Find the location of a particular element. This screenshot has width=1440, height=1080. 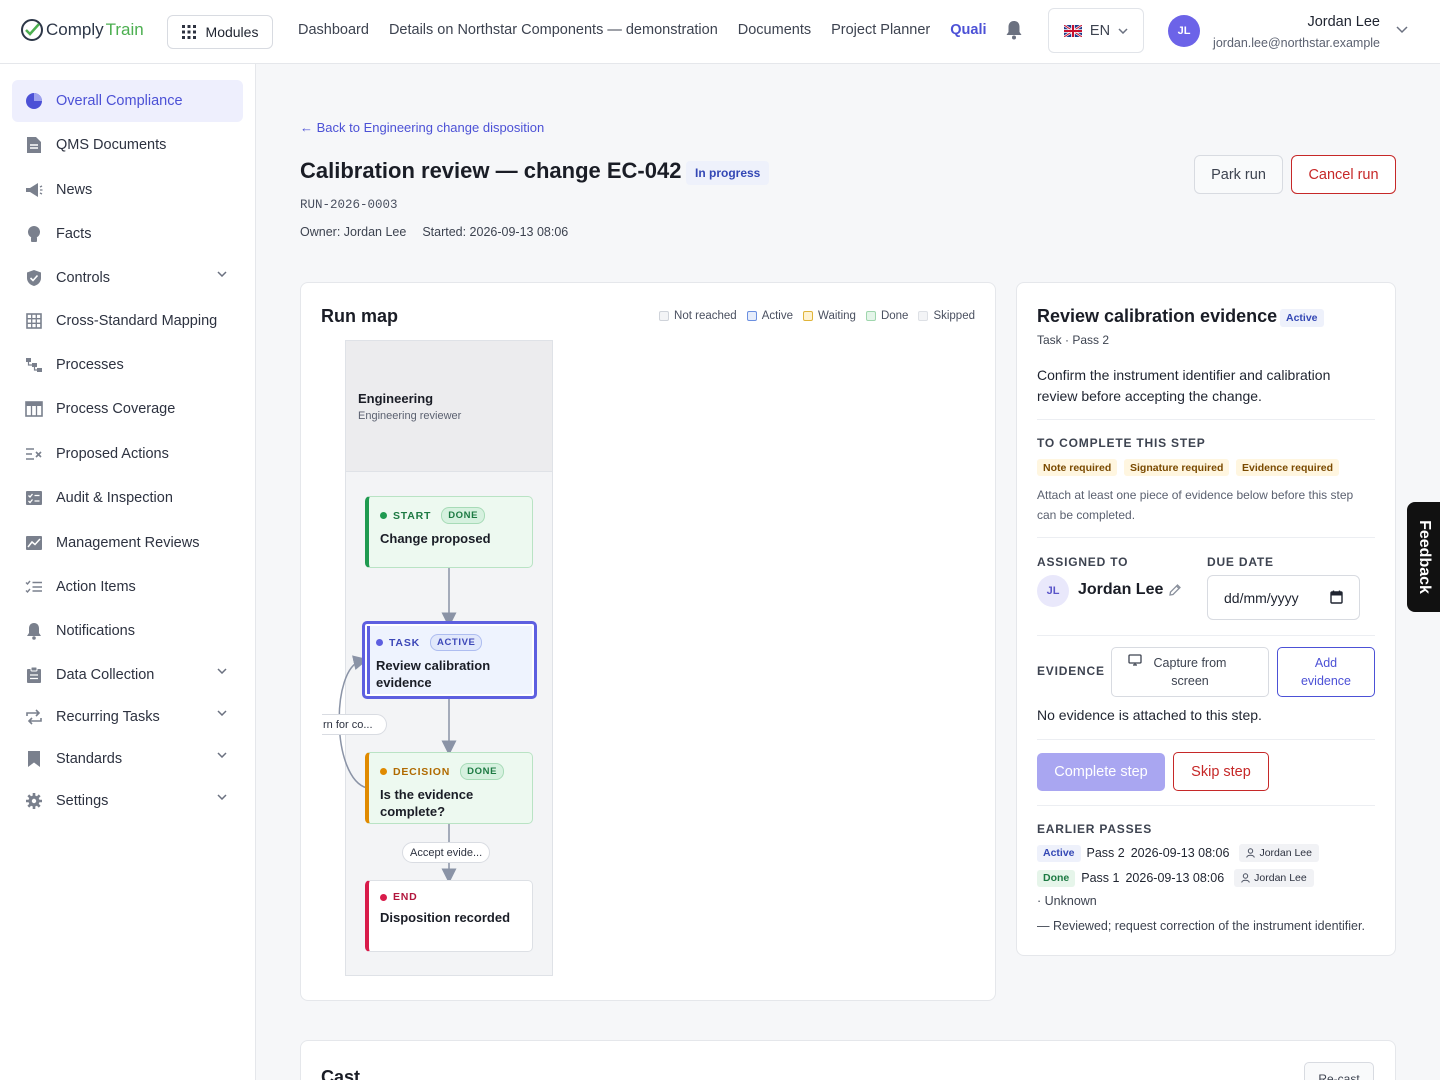

calendar-icon is located at coordinates (1336, 597).